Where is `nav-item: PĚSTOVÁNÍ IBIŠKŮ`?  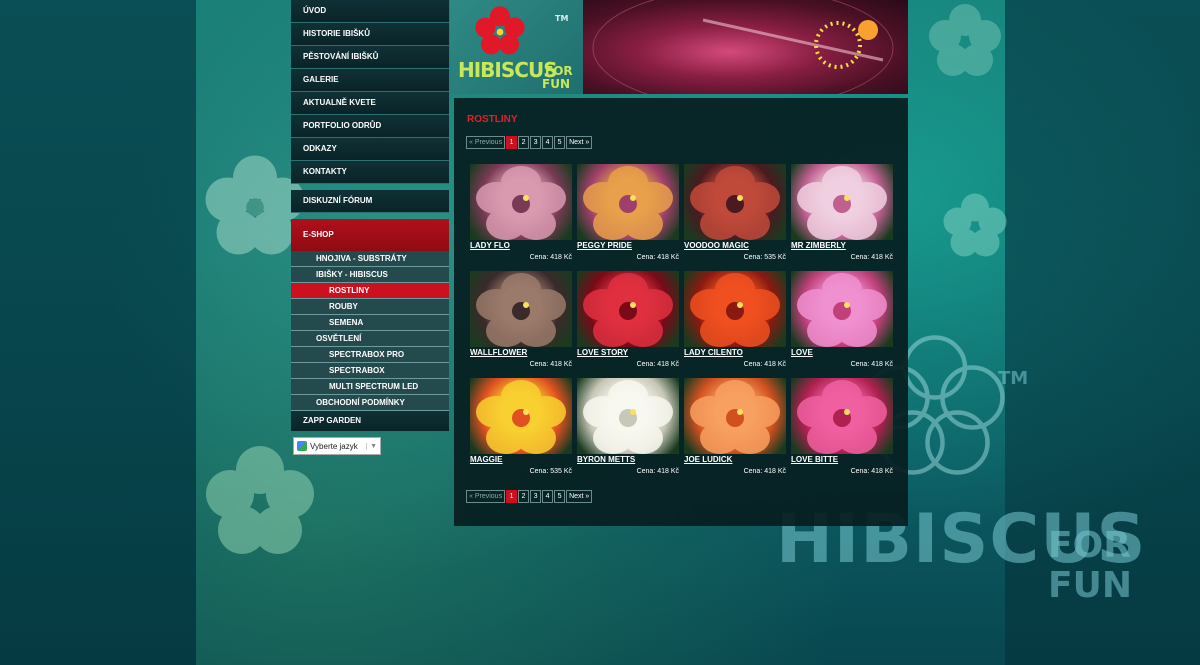 nav-item: PĚSTOVÁNÍ IBIŠKŮ is located at coordinates (370, 57).